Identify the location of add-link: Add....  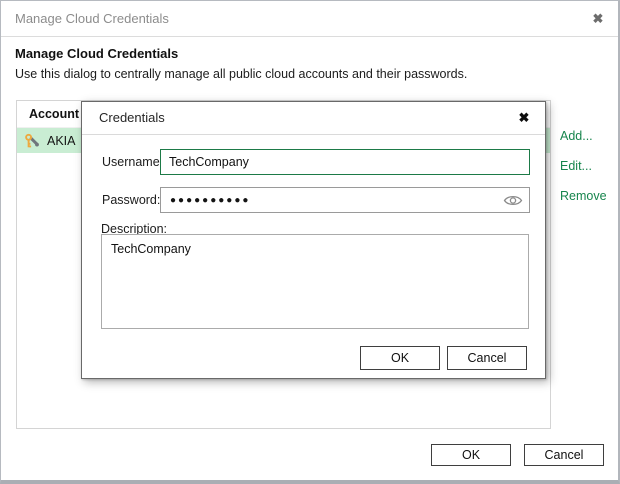
(583, 136).